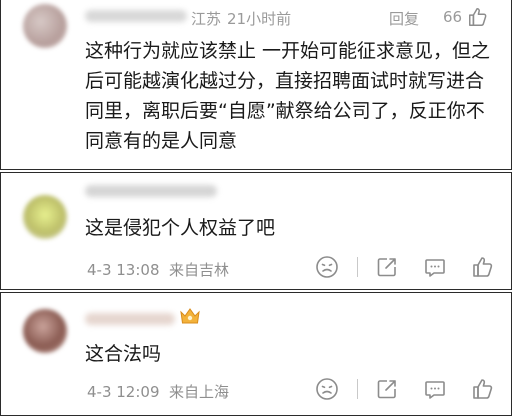 The image size is (514, 416). Describe the element at coordinates (206, 19) in the screenshot. I see `user-region: 江苏` at that location.